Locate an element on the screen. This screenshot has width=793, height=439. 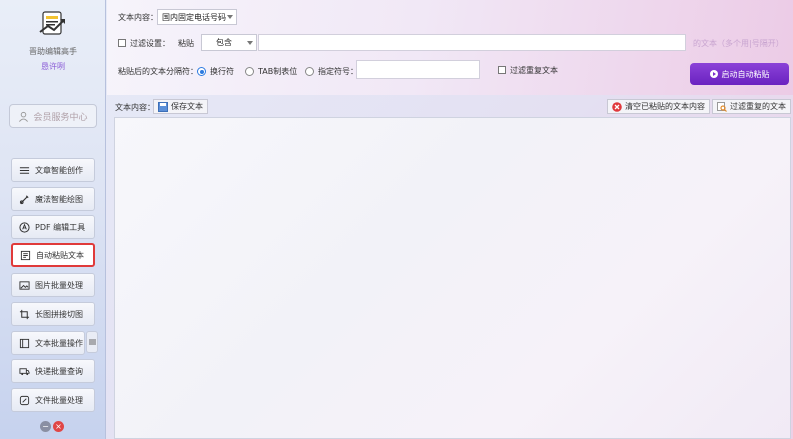
text-batch-menu-button is located at coordinates (92, 342).